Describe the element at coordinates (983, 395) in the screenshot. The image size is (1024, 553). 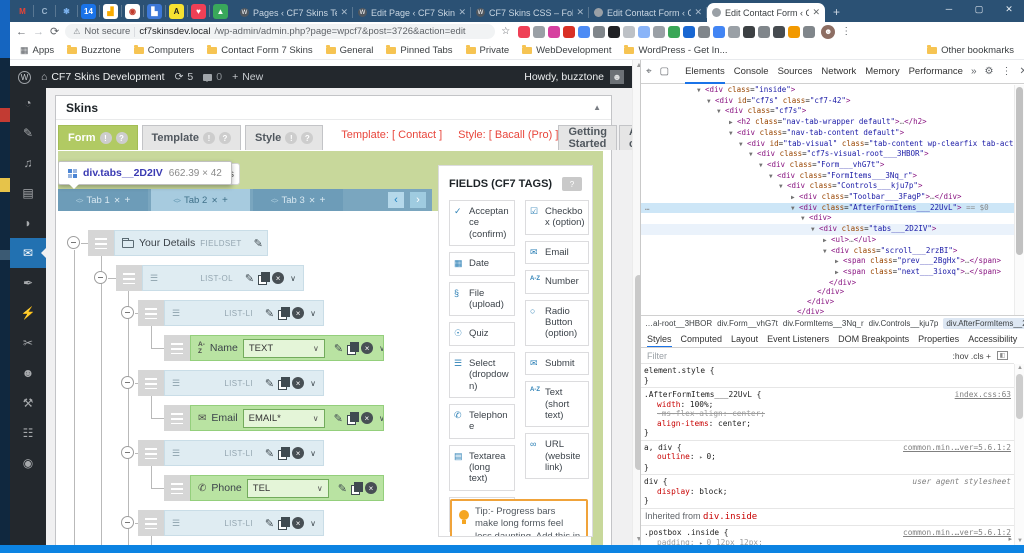
I see `stylesheet-link: index.css:63` at that location.